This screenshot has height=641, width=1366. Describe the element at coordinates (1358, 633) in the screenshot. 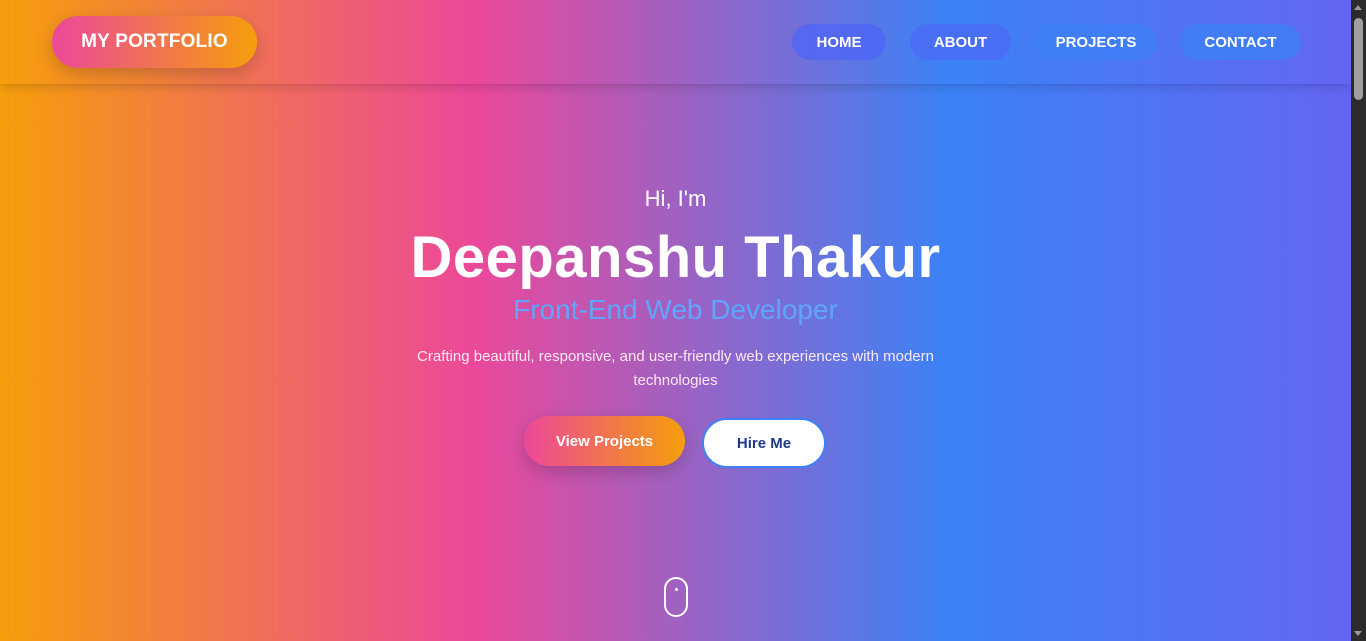

I see `scroll-down-arrow-icon` at that location.